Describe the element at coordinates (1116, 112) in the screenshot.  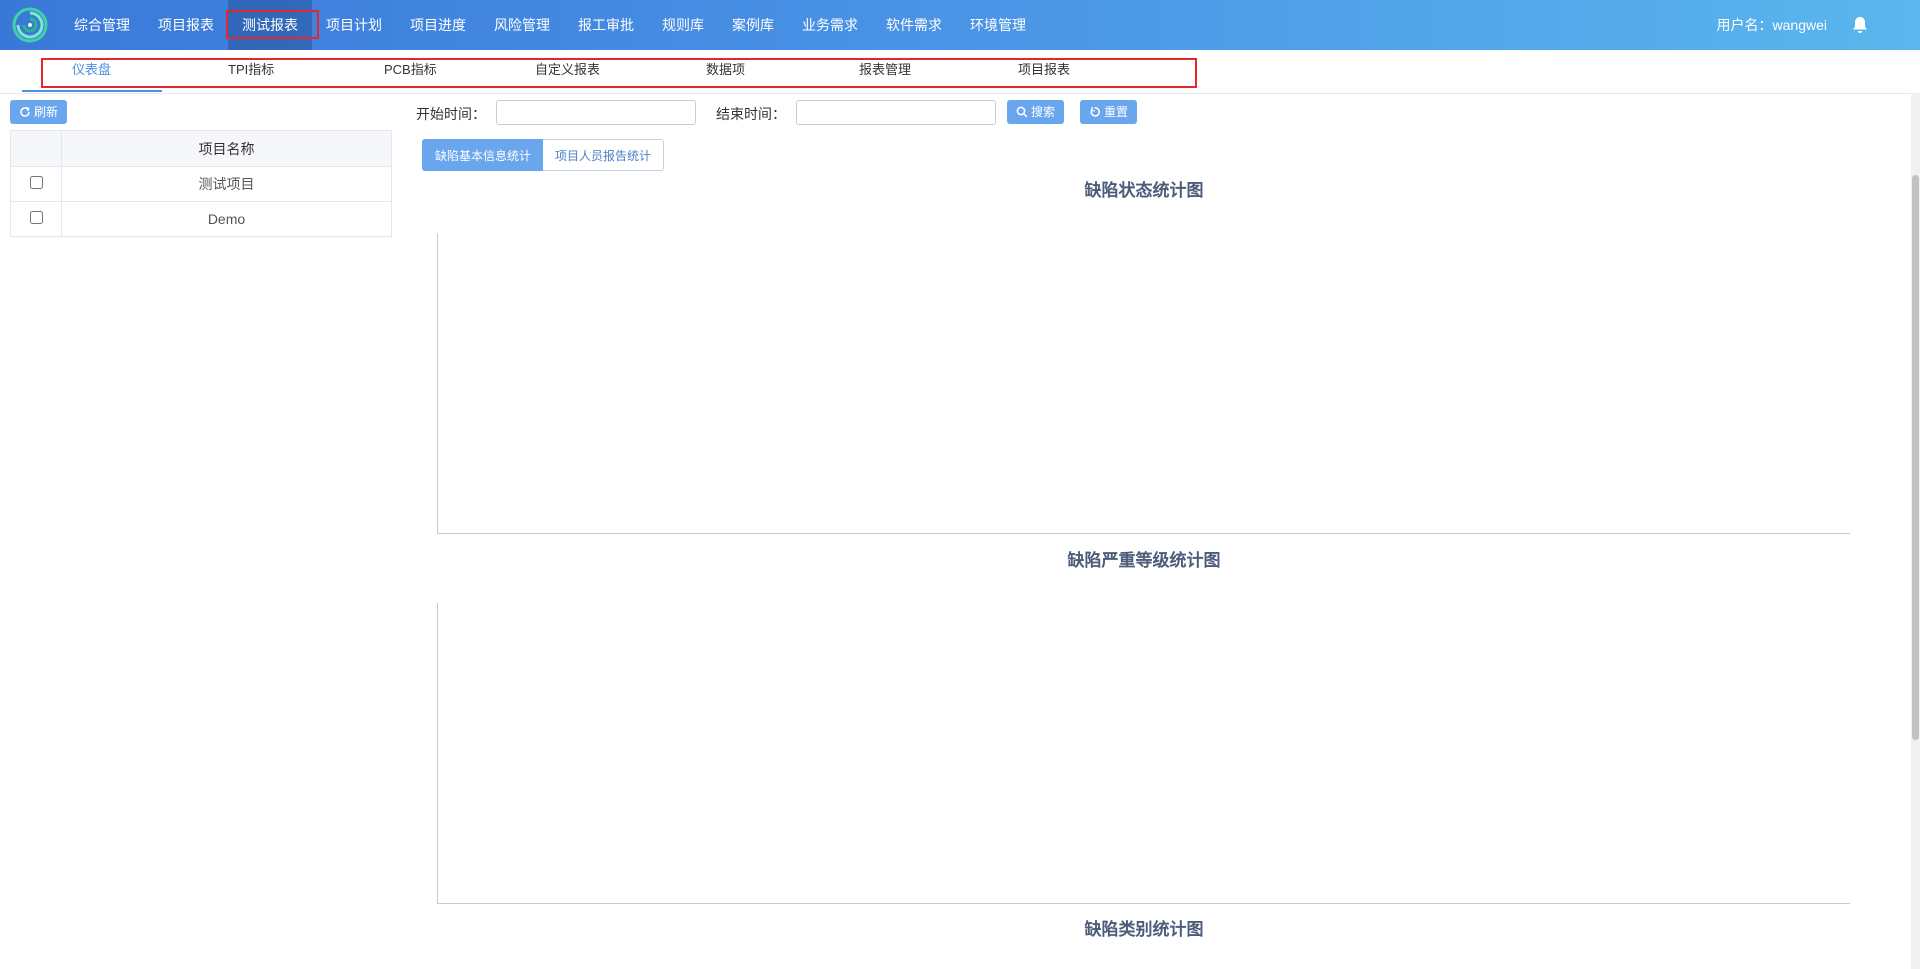
I see `reset-button-label: 重置` at that location.